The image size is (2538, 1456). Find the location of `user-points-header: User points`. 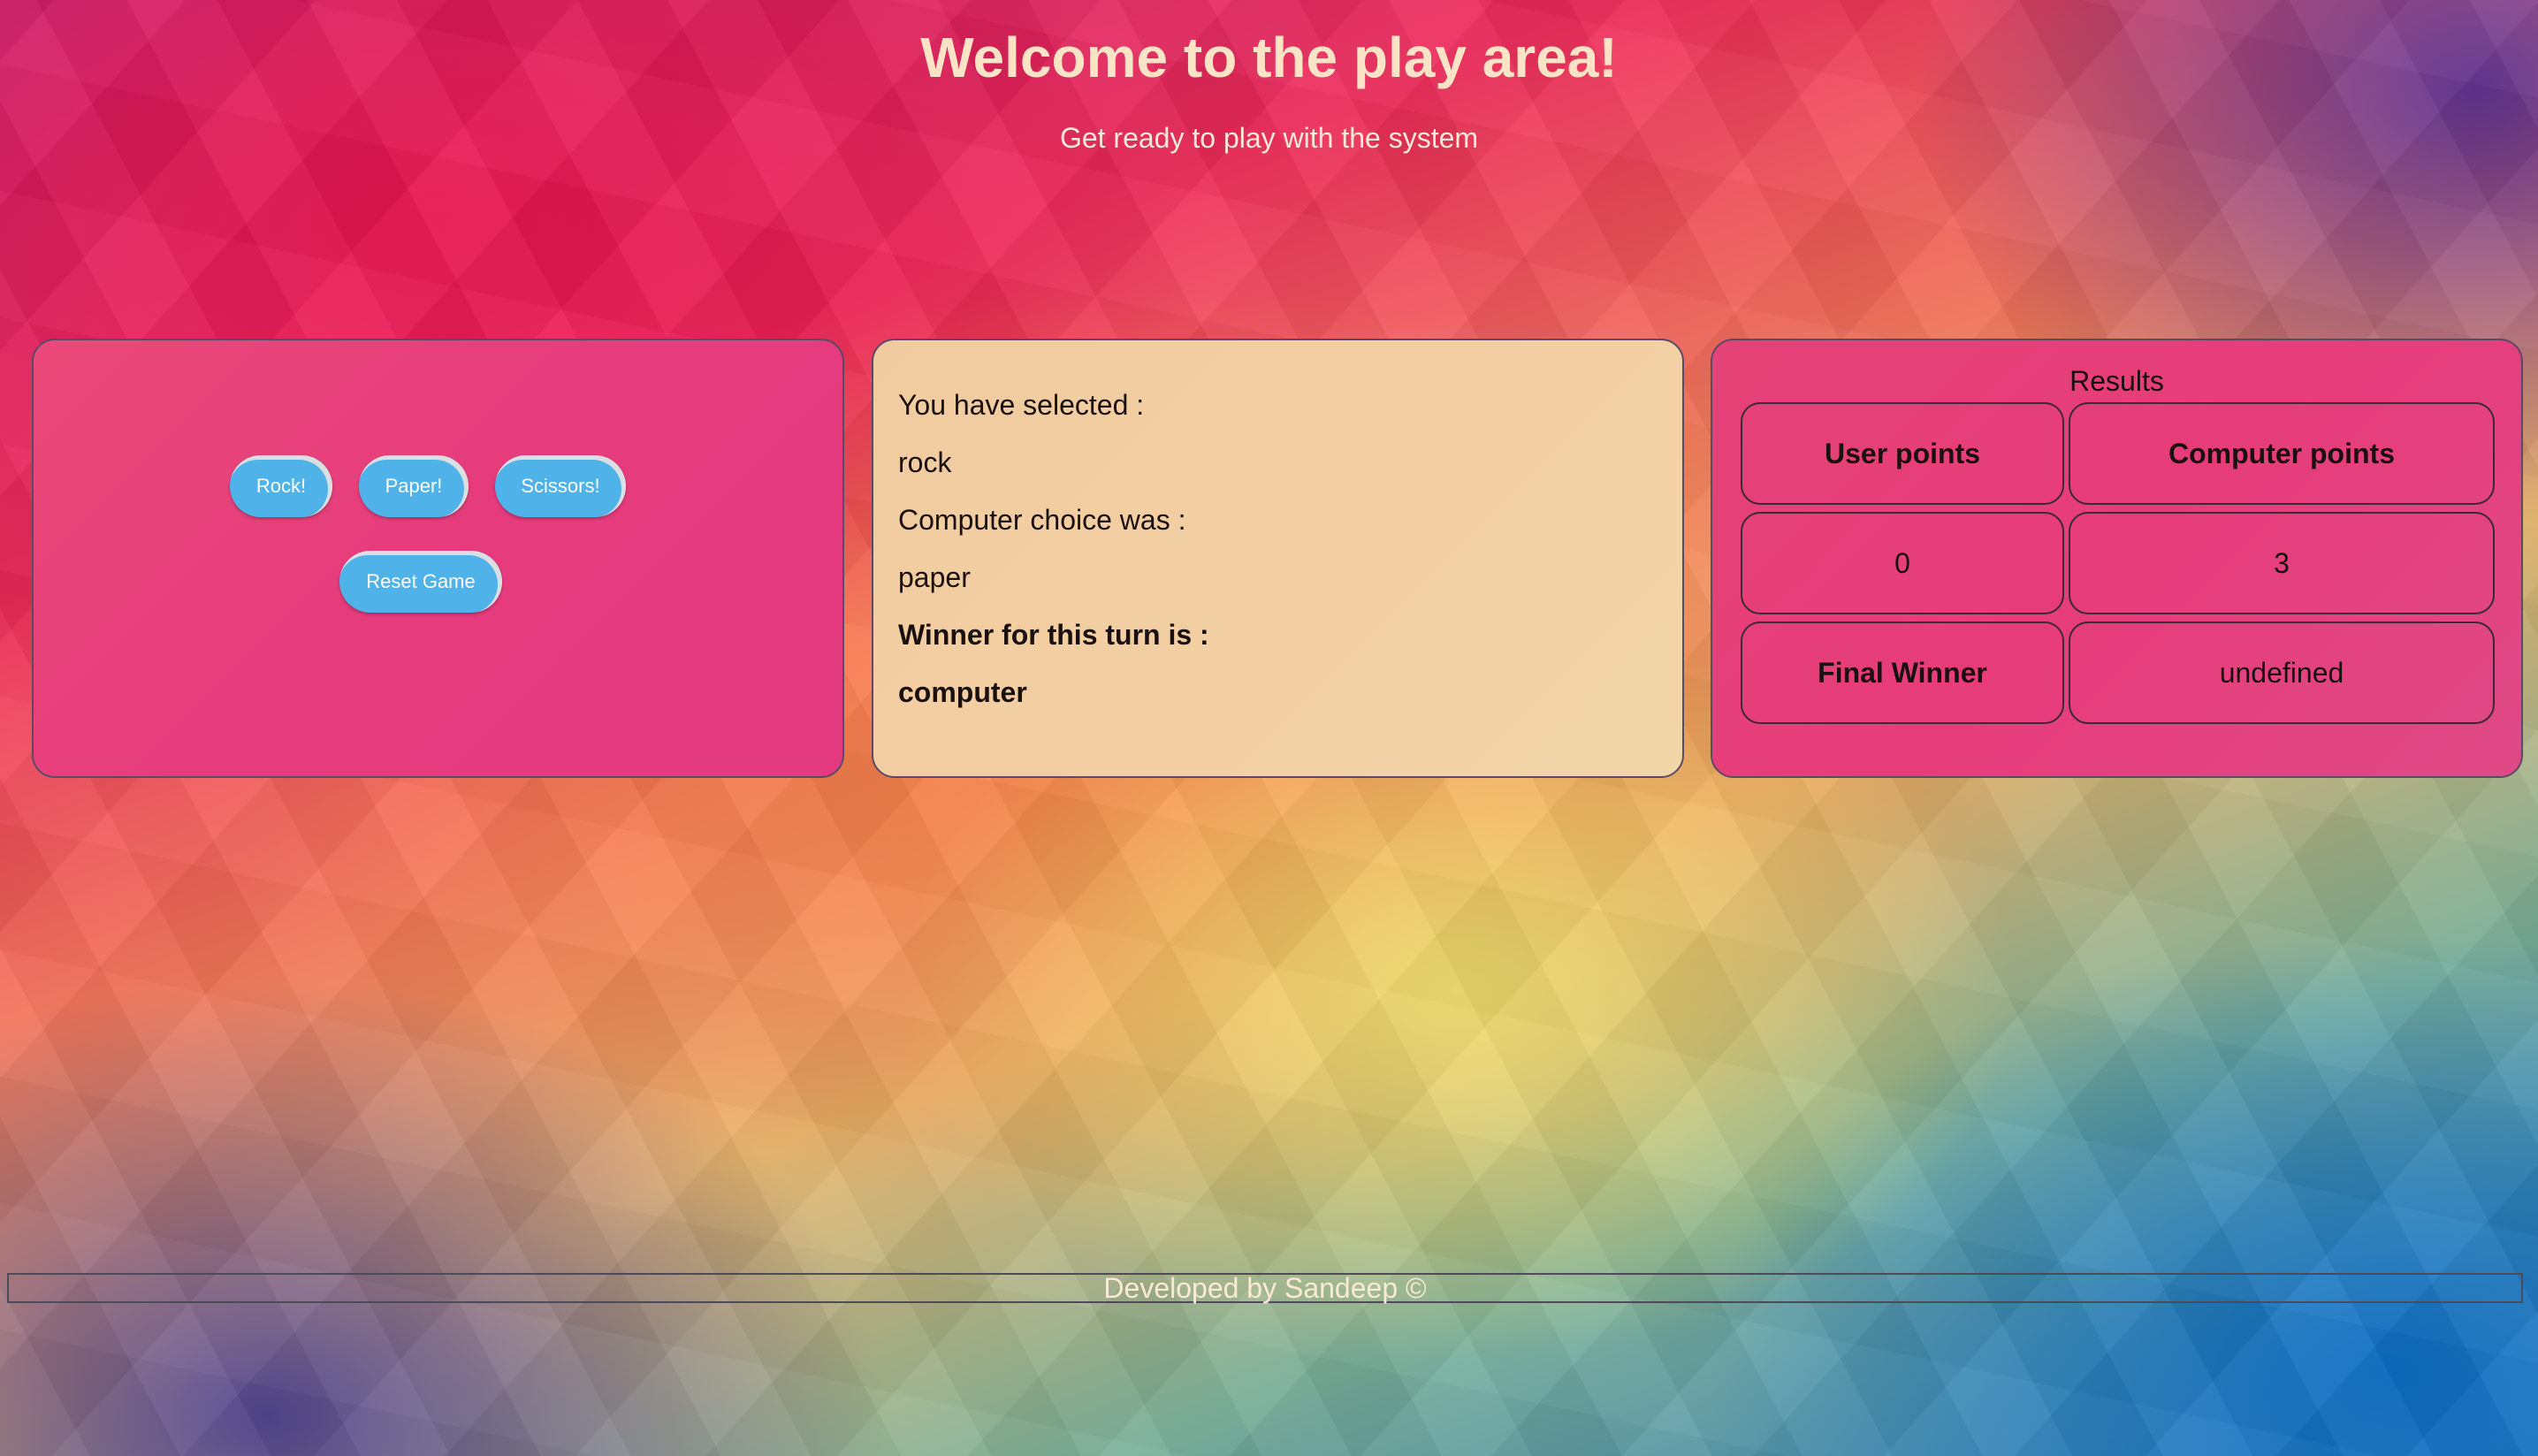

user-points-header: User points is located at coordinates (1902, 453).